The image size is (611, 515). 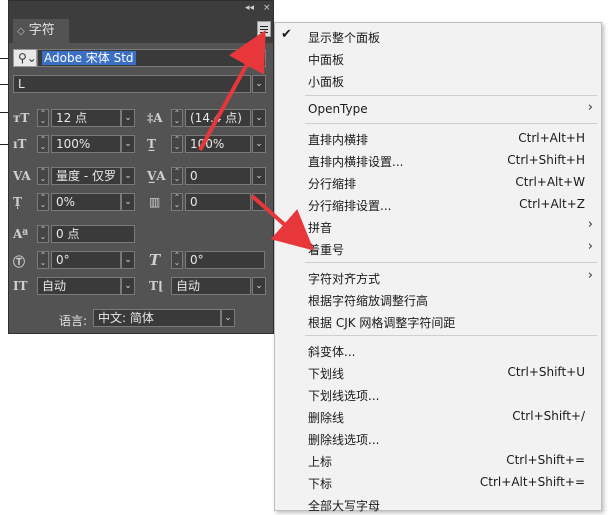 I want to click on arrow-to-menu-button, so click(x=232, y=90).